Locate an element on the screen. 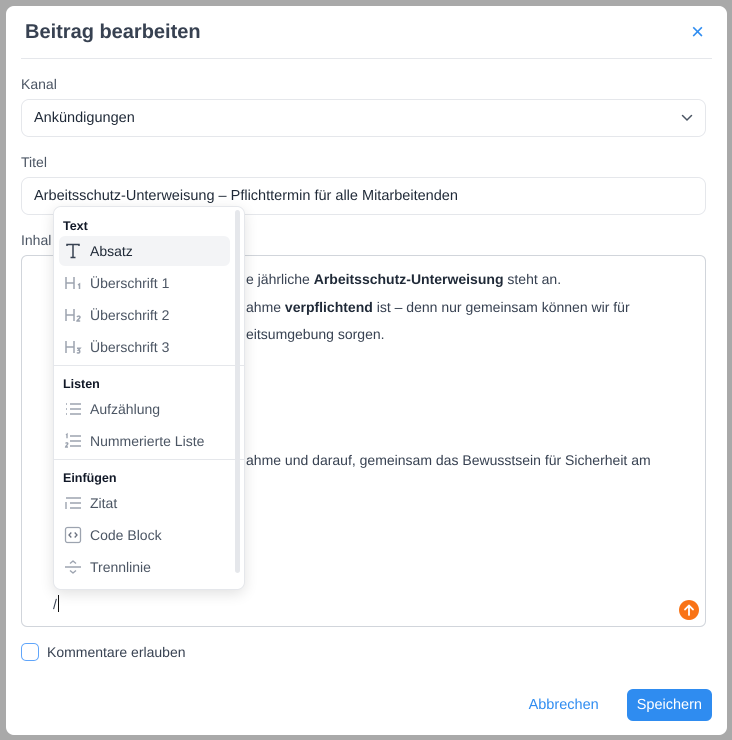  menu-item: Überschrift 3 is located at coordinates (144, 347).